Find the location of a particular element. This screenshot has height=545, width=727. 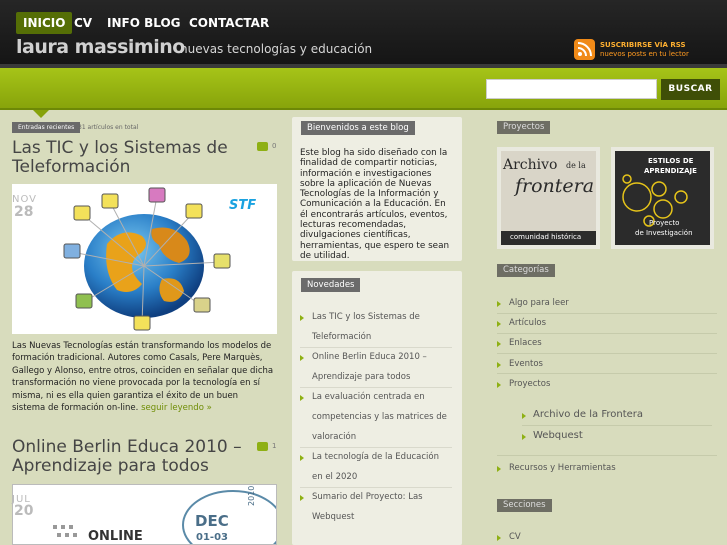

active-nav-pointer is located at coordinates (41, 114).